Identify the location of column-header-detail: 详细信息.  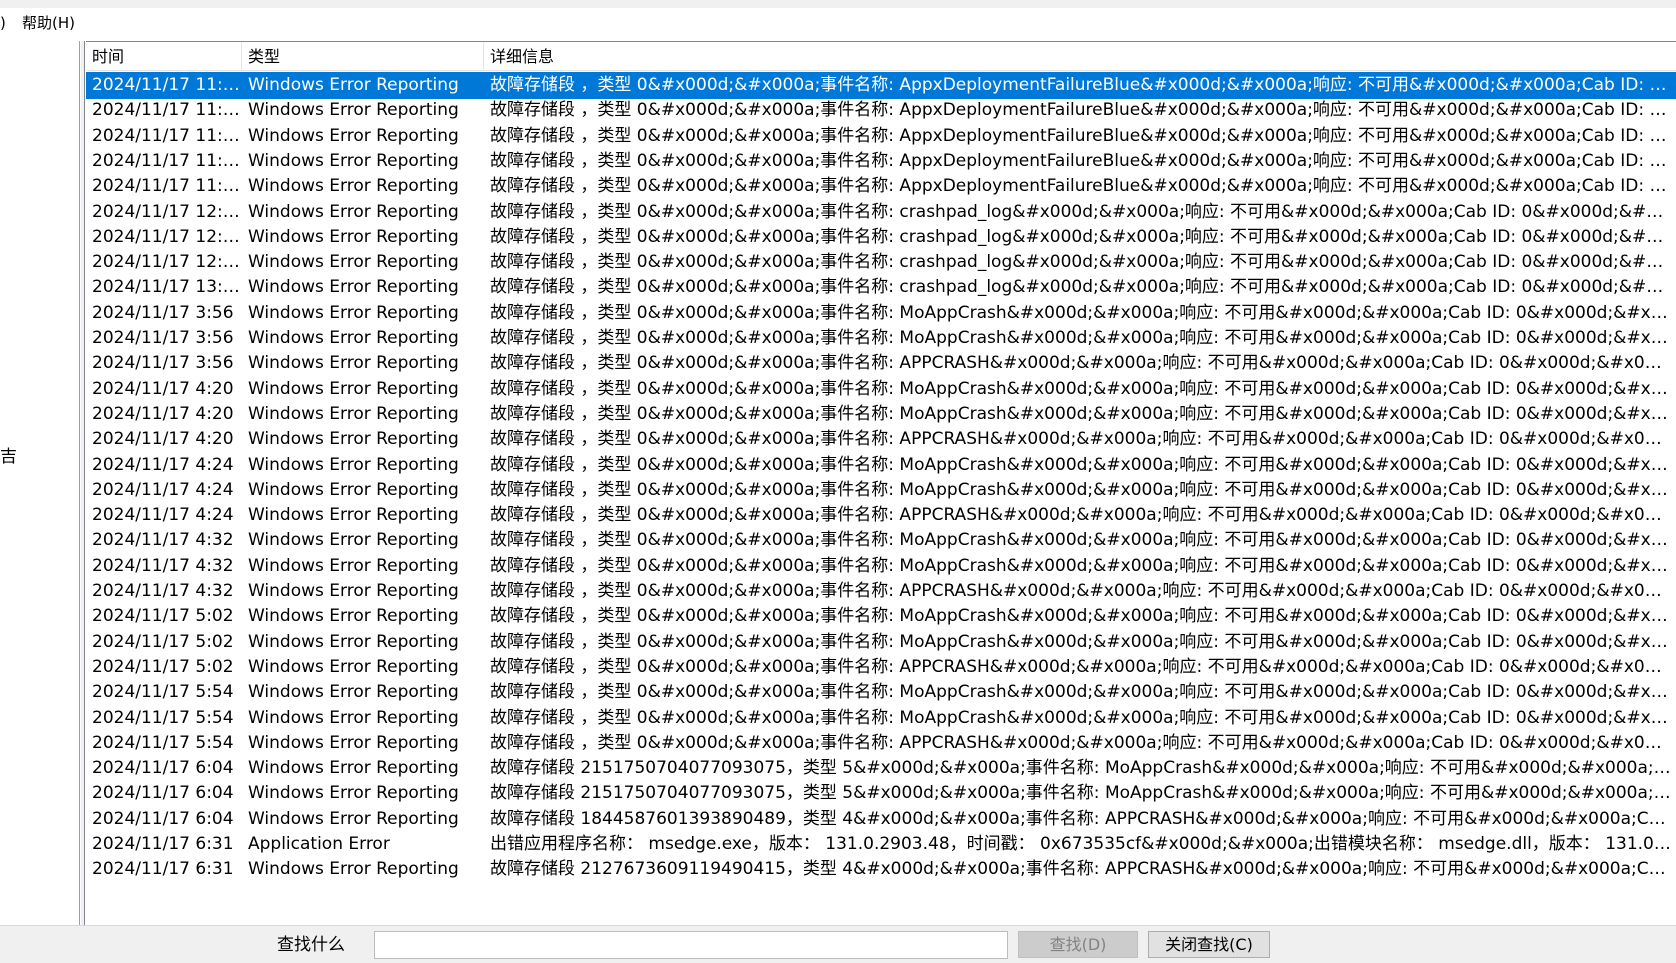
(1080, 56).